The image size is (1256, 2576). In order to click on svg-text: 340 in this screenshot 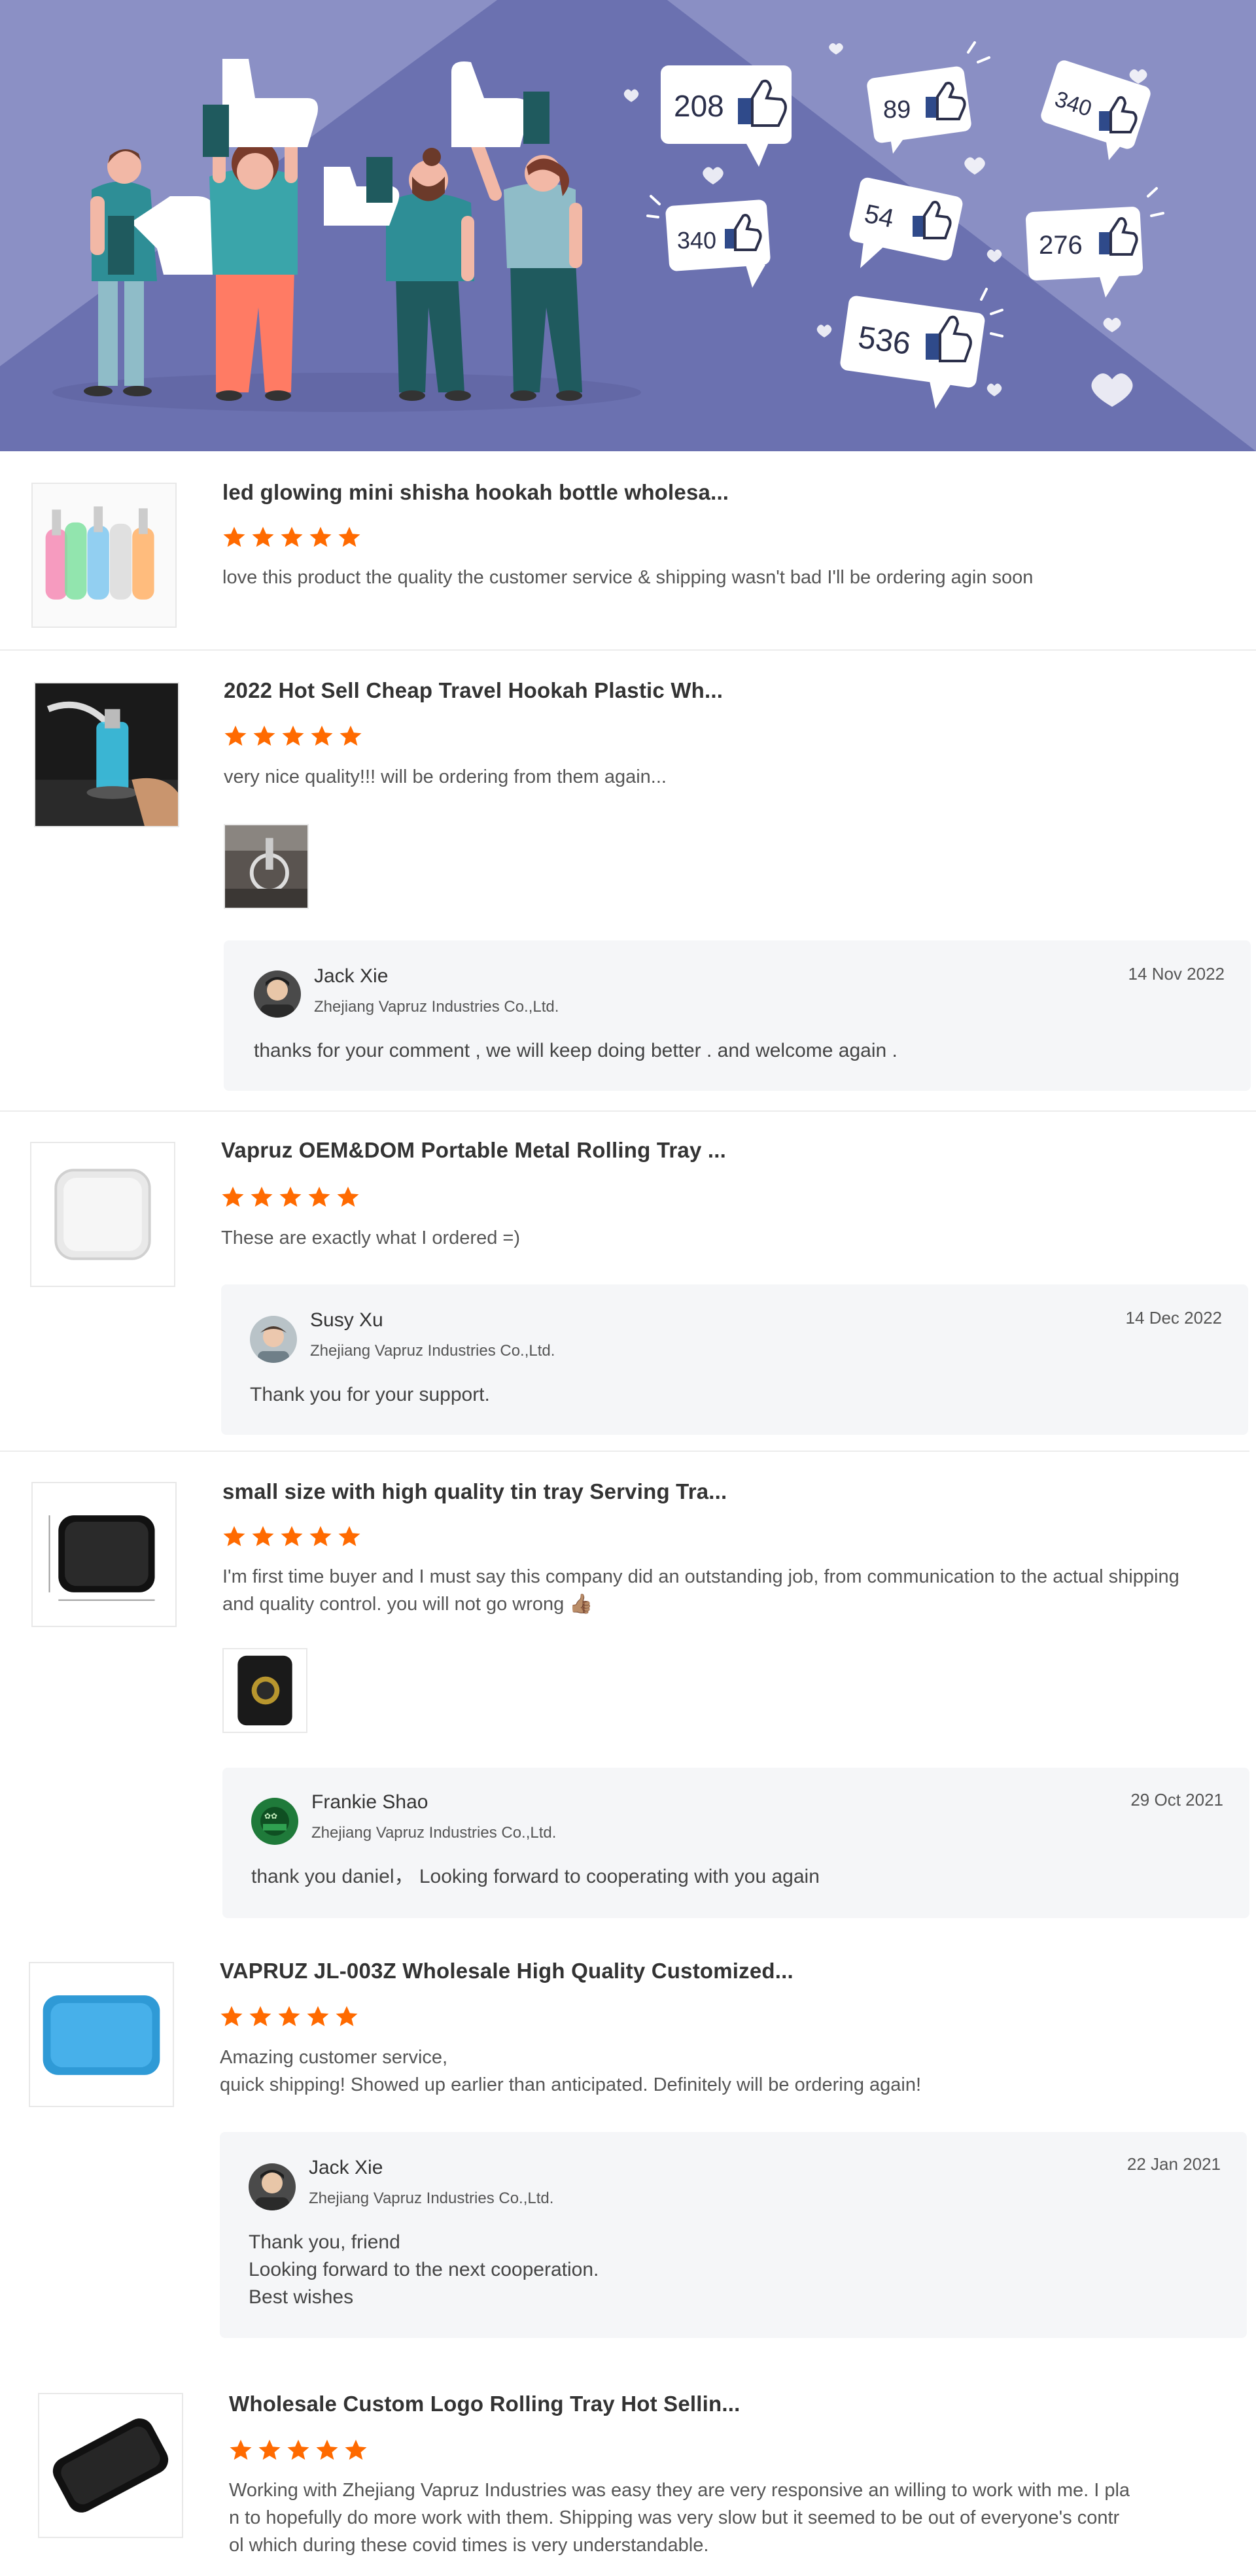, I will do `click(697, 241)`.